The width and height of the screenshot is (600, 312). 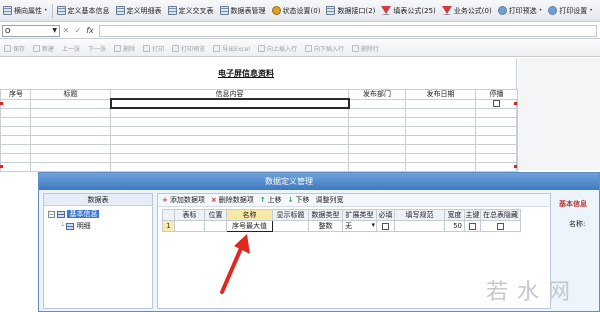 I want to click on formula-input, so click(x=348, y=30).